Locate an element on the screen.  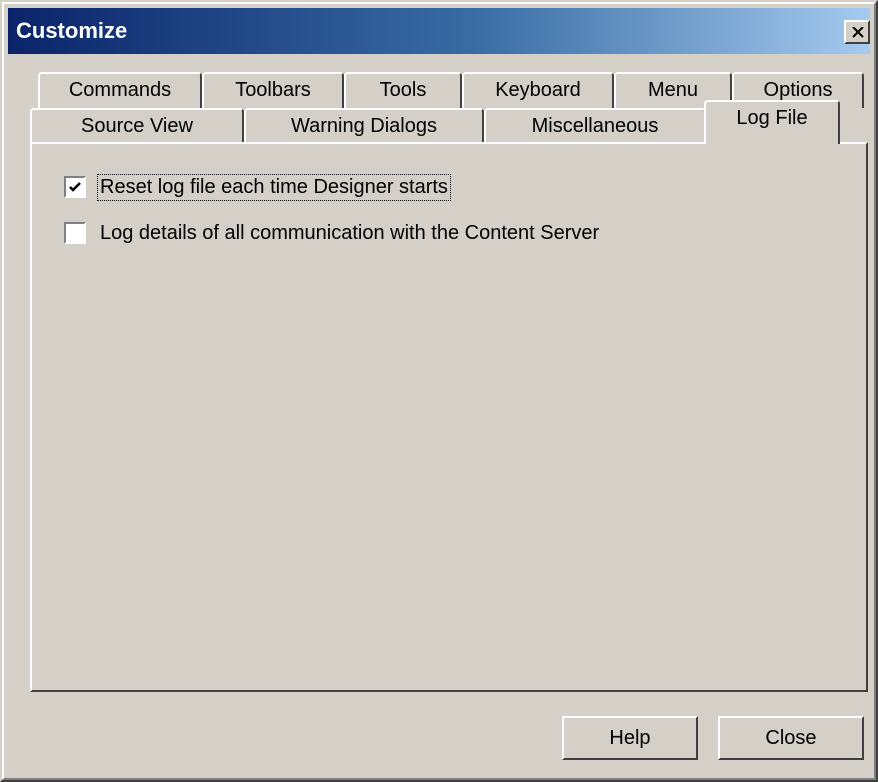
tab-label: Tools is located at coordinates (403, 90).